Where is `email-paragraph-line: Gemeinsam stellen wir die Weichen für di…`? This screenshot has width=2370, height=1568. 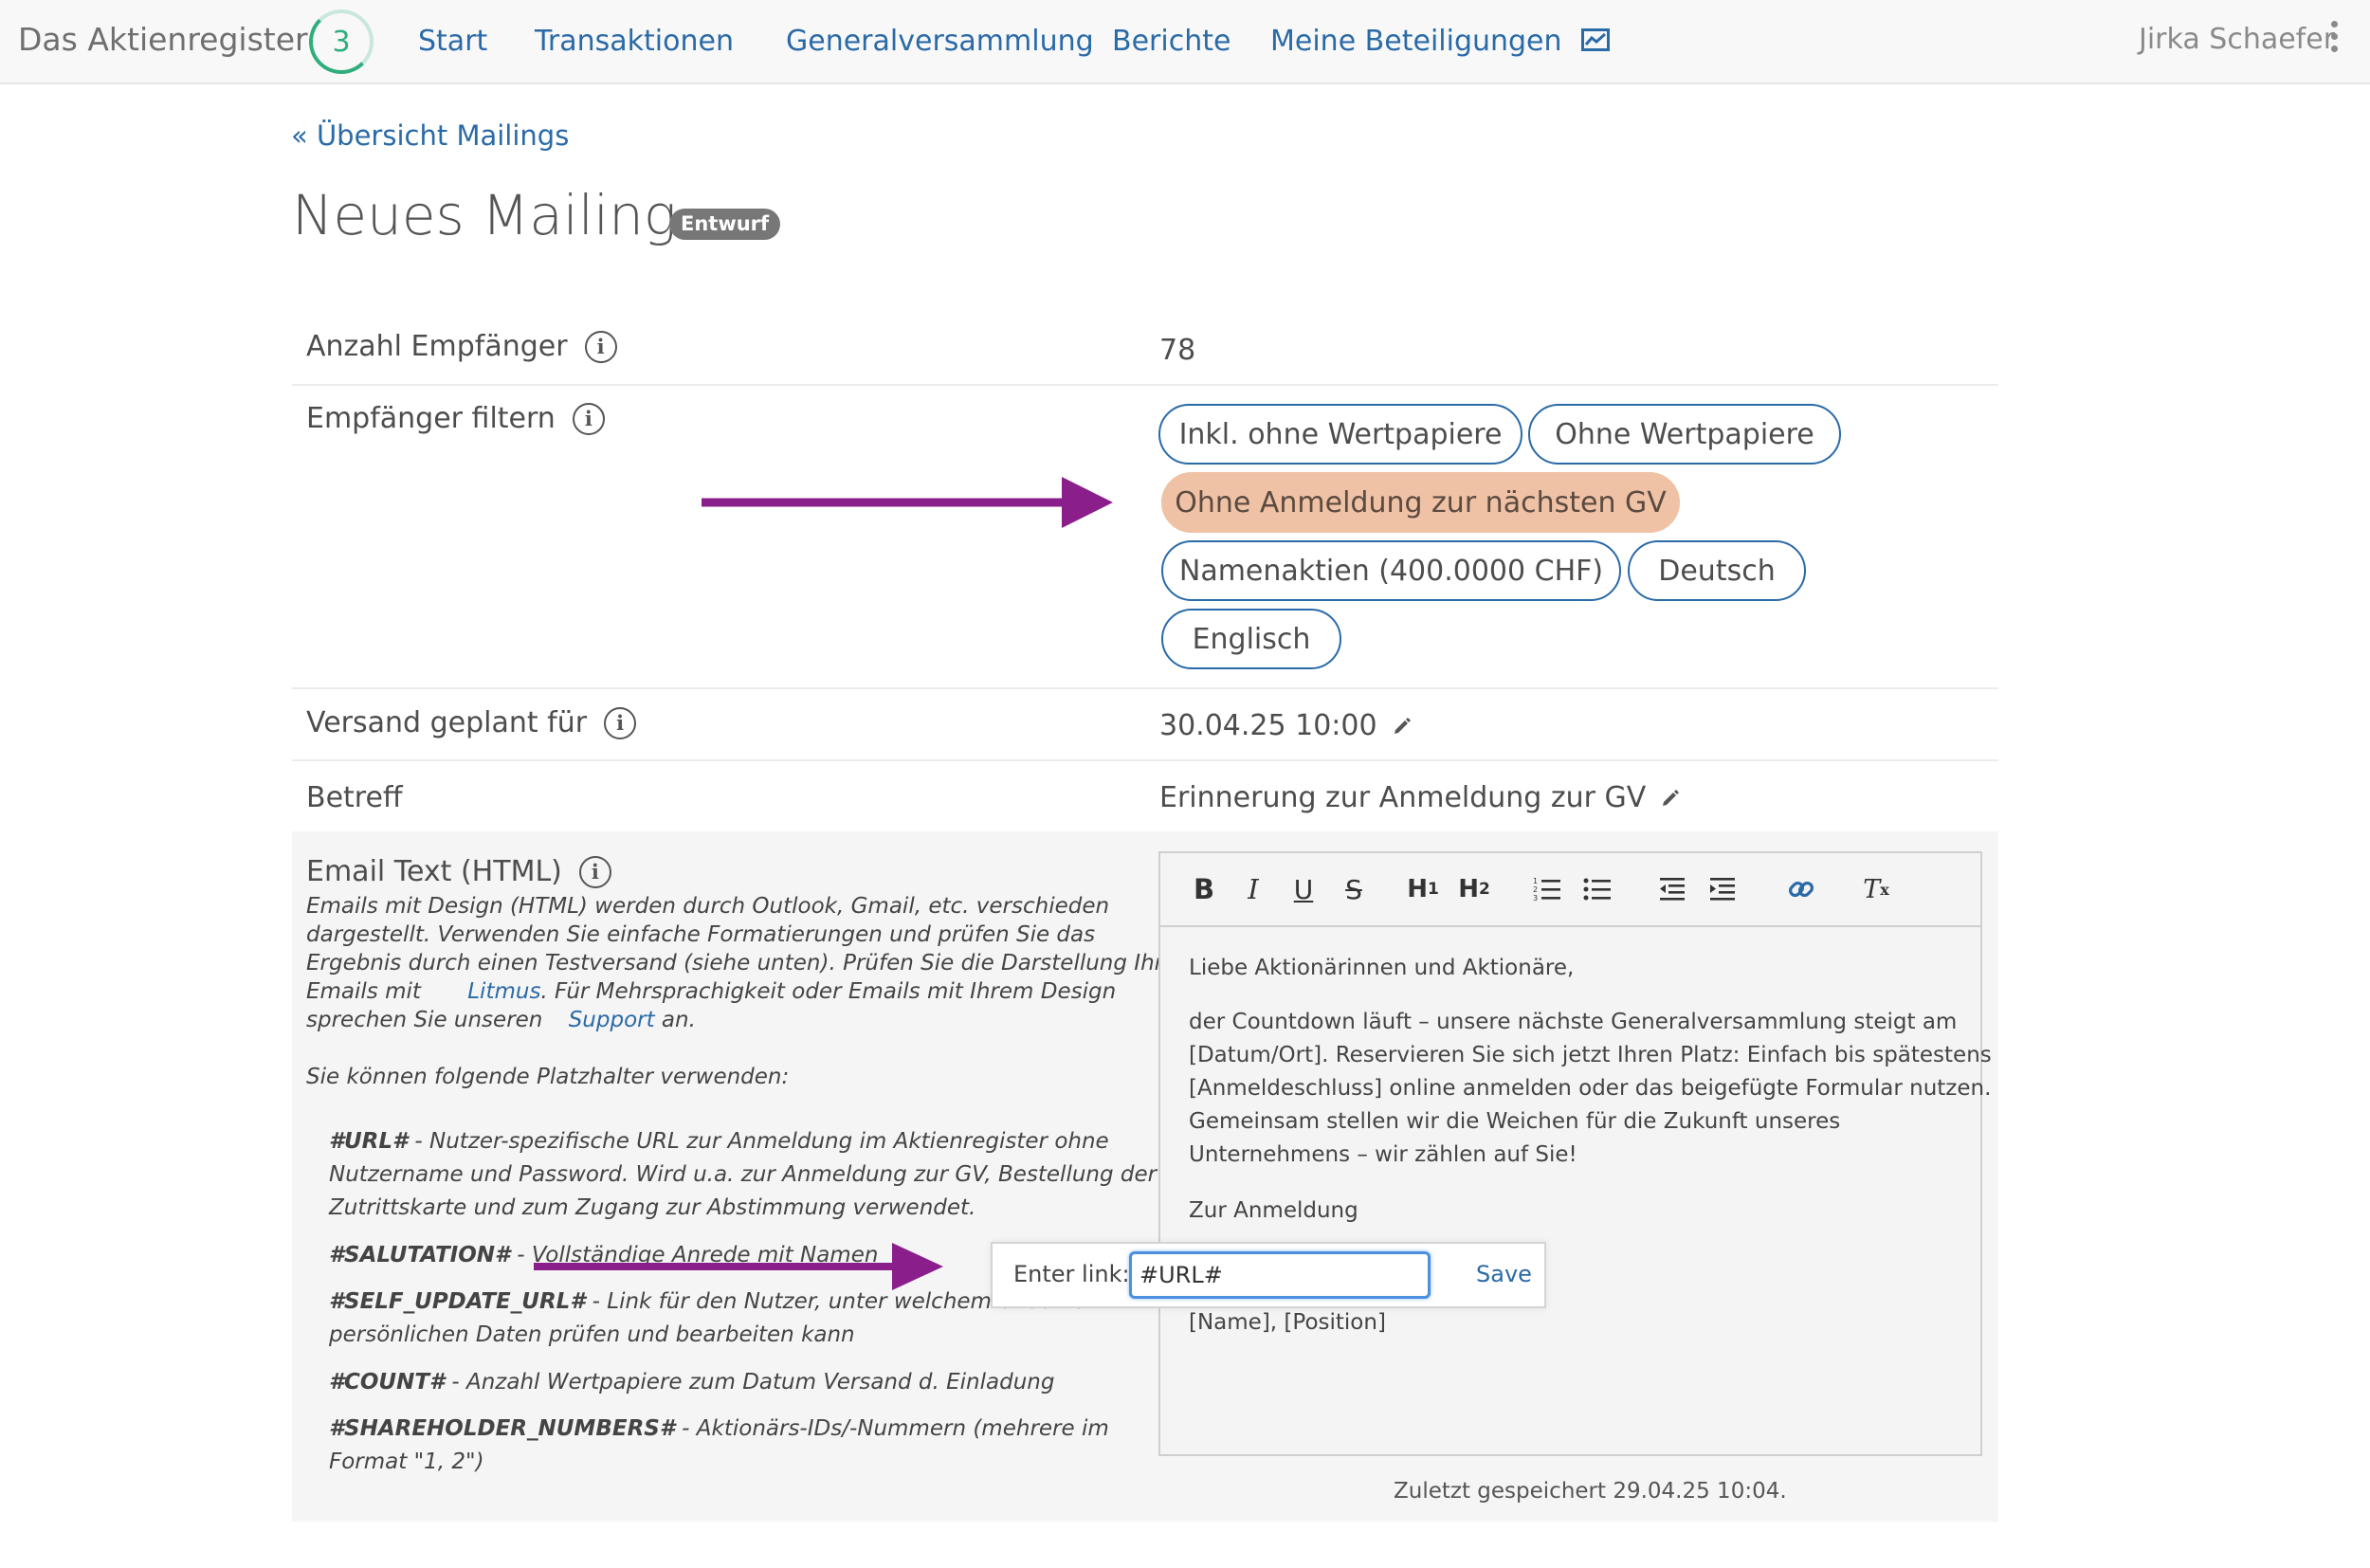
email-paragraph-line: Gemeinsam stellen wir die Weichen für di… is located at coordinates (1515, 1121).